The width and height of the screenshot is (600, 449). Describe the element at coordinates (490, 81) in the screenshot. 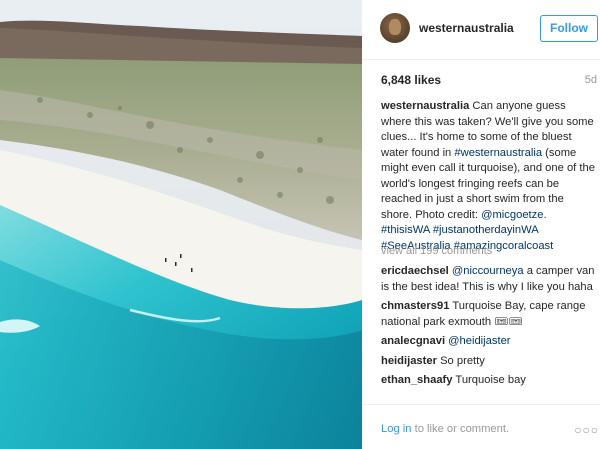

I see `likes-row: 6,848 likes 5d` at that location.